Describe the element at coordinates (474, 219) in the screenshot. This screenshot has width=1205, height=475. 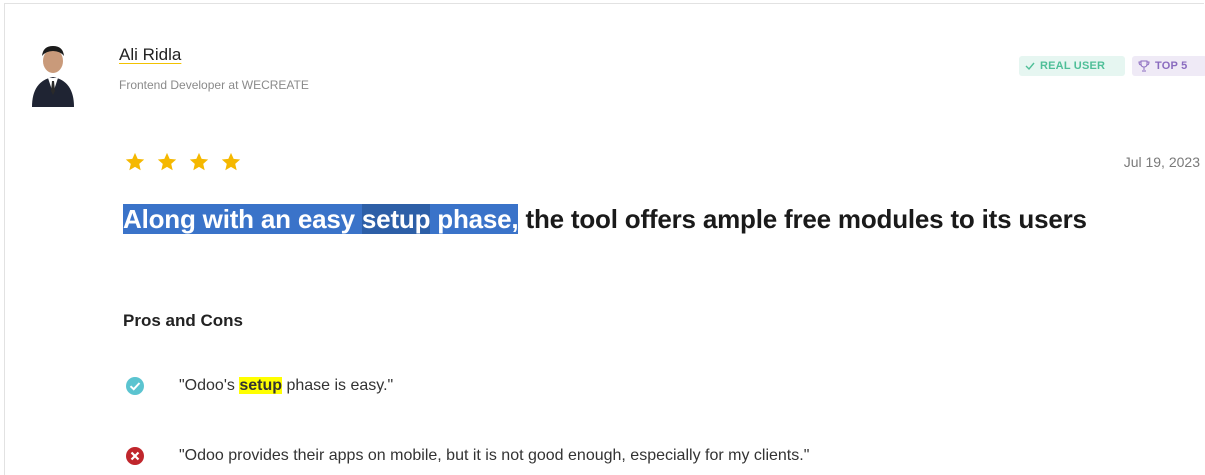
I see `headline-selected-text: phase,` at that location.